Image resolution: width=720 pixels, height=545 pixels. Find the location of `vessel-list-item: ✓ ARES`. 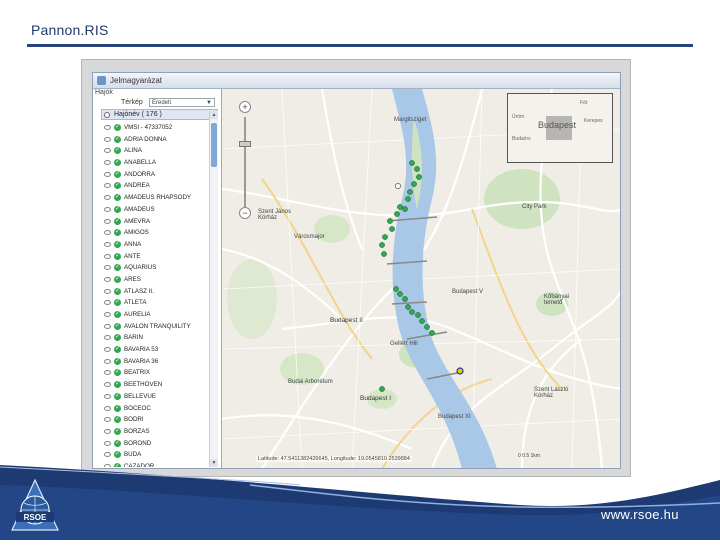

vessel-list-item: ✓ ARES is located at coordinates (157, 280).